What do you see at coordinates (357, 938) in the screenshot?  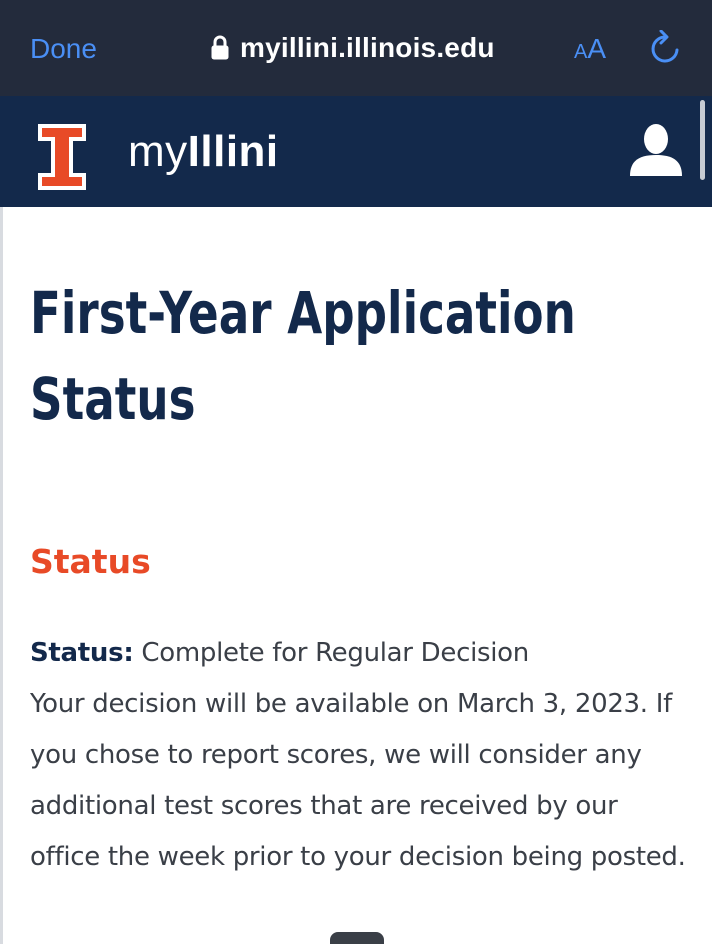 I see `scroll-indicator` at bounding box center [357, 938].